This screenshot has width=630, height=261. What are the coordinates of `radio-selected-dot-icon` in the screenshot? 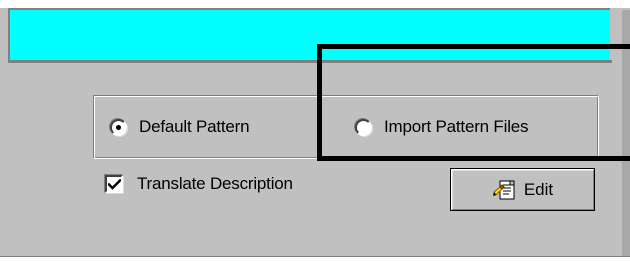 It's located at (118, 127).